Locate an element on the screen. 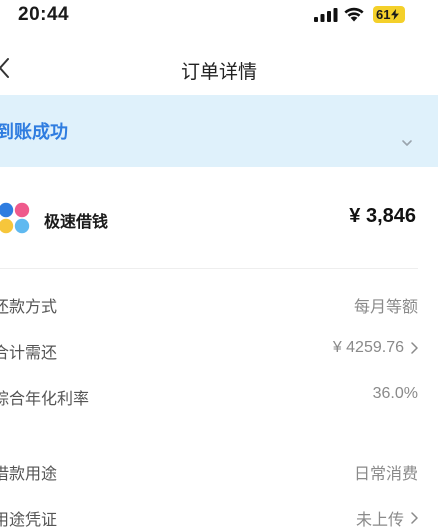 Image resolution: width=438 pixels, height=527 pixels. nav-bar: 订单详情 is located at coordinates (219, 68).